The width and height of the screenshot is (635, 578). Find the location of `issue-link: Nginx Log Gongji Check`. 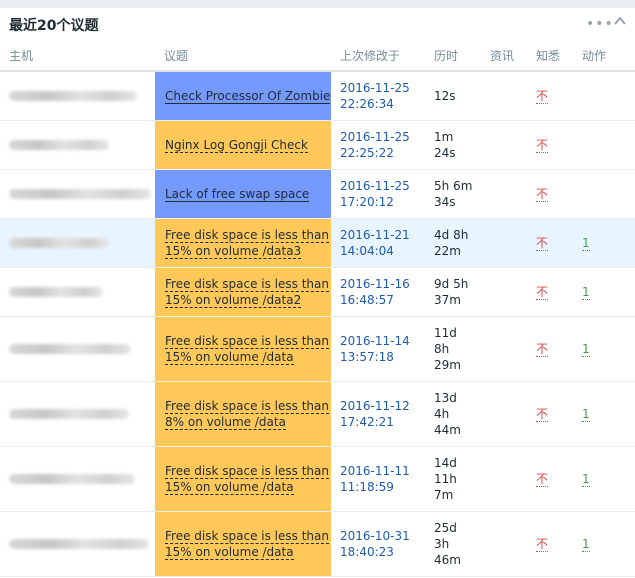

issue-link: Nginx Log Gongji Check is located at coordinates (236, 145).